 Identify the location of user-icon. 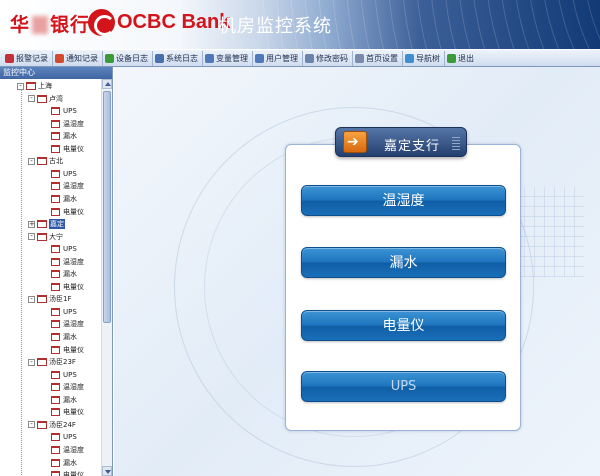
(259, 58).